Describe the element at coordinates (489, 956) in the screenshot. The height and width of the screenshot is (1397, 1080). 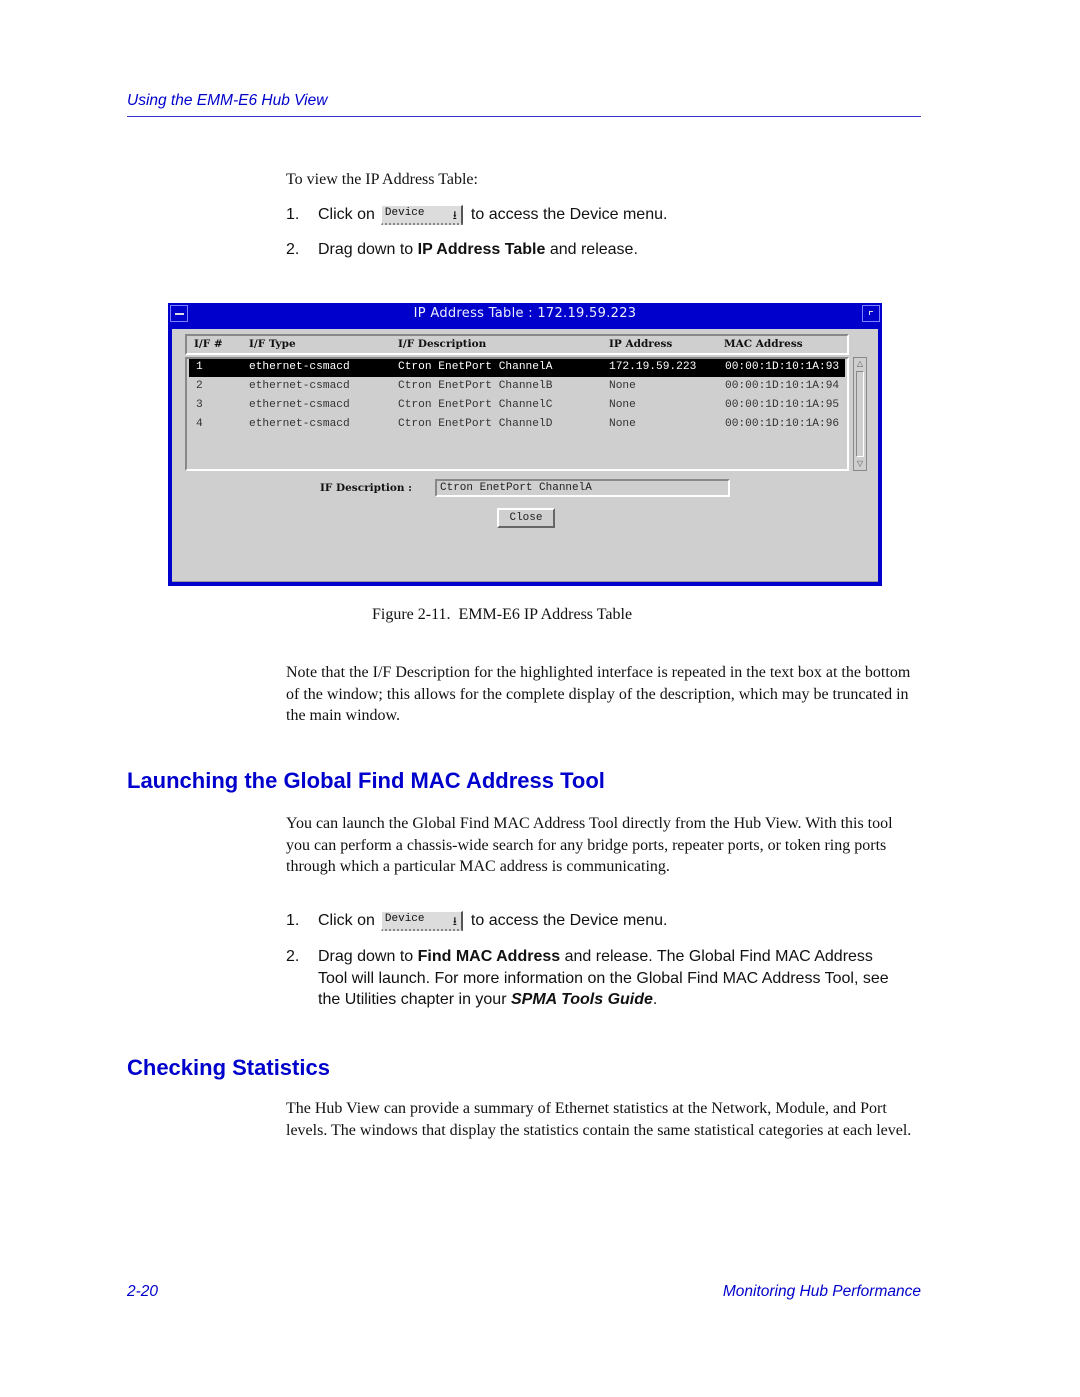
I see `menu-item-name: Find MAC Address` at that location.